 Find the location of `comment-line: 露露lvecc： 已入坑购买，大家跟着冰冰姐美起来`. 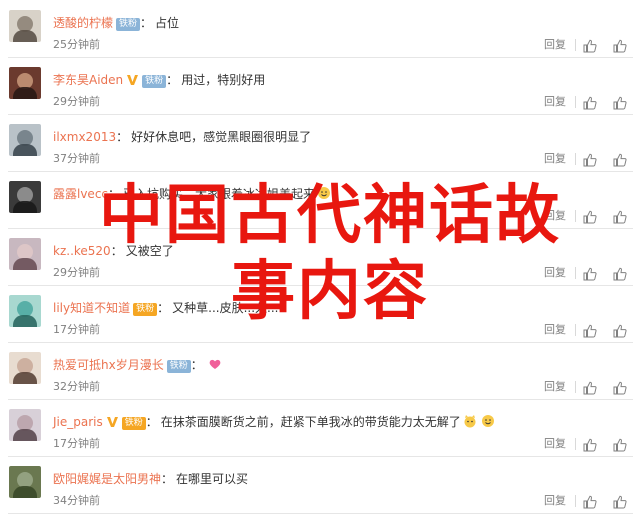

comment-line: 露露lvecc： 已入坑购买，大家跟着冰冰姐美起来 is located at coordinates (193, 194).